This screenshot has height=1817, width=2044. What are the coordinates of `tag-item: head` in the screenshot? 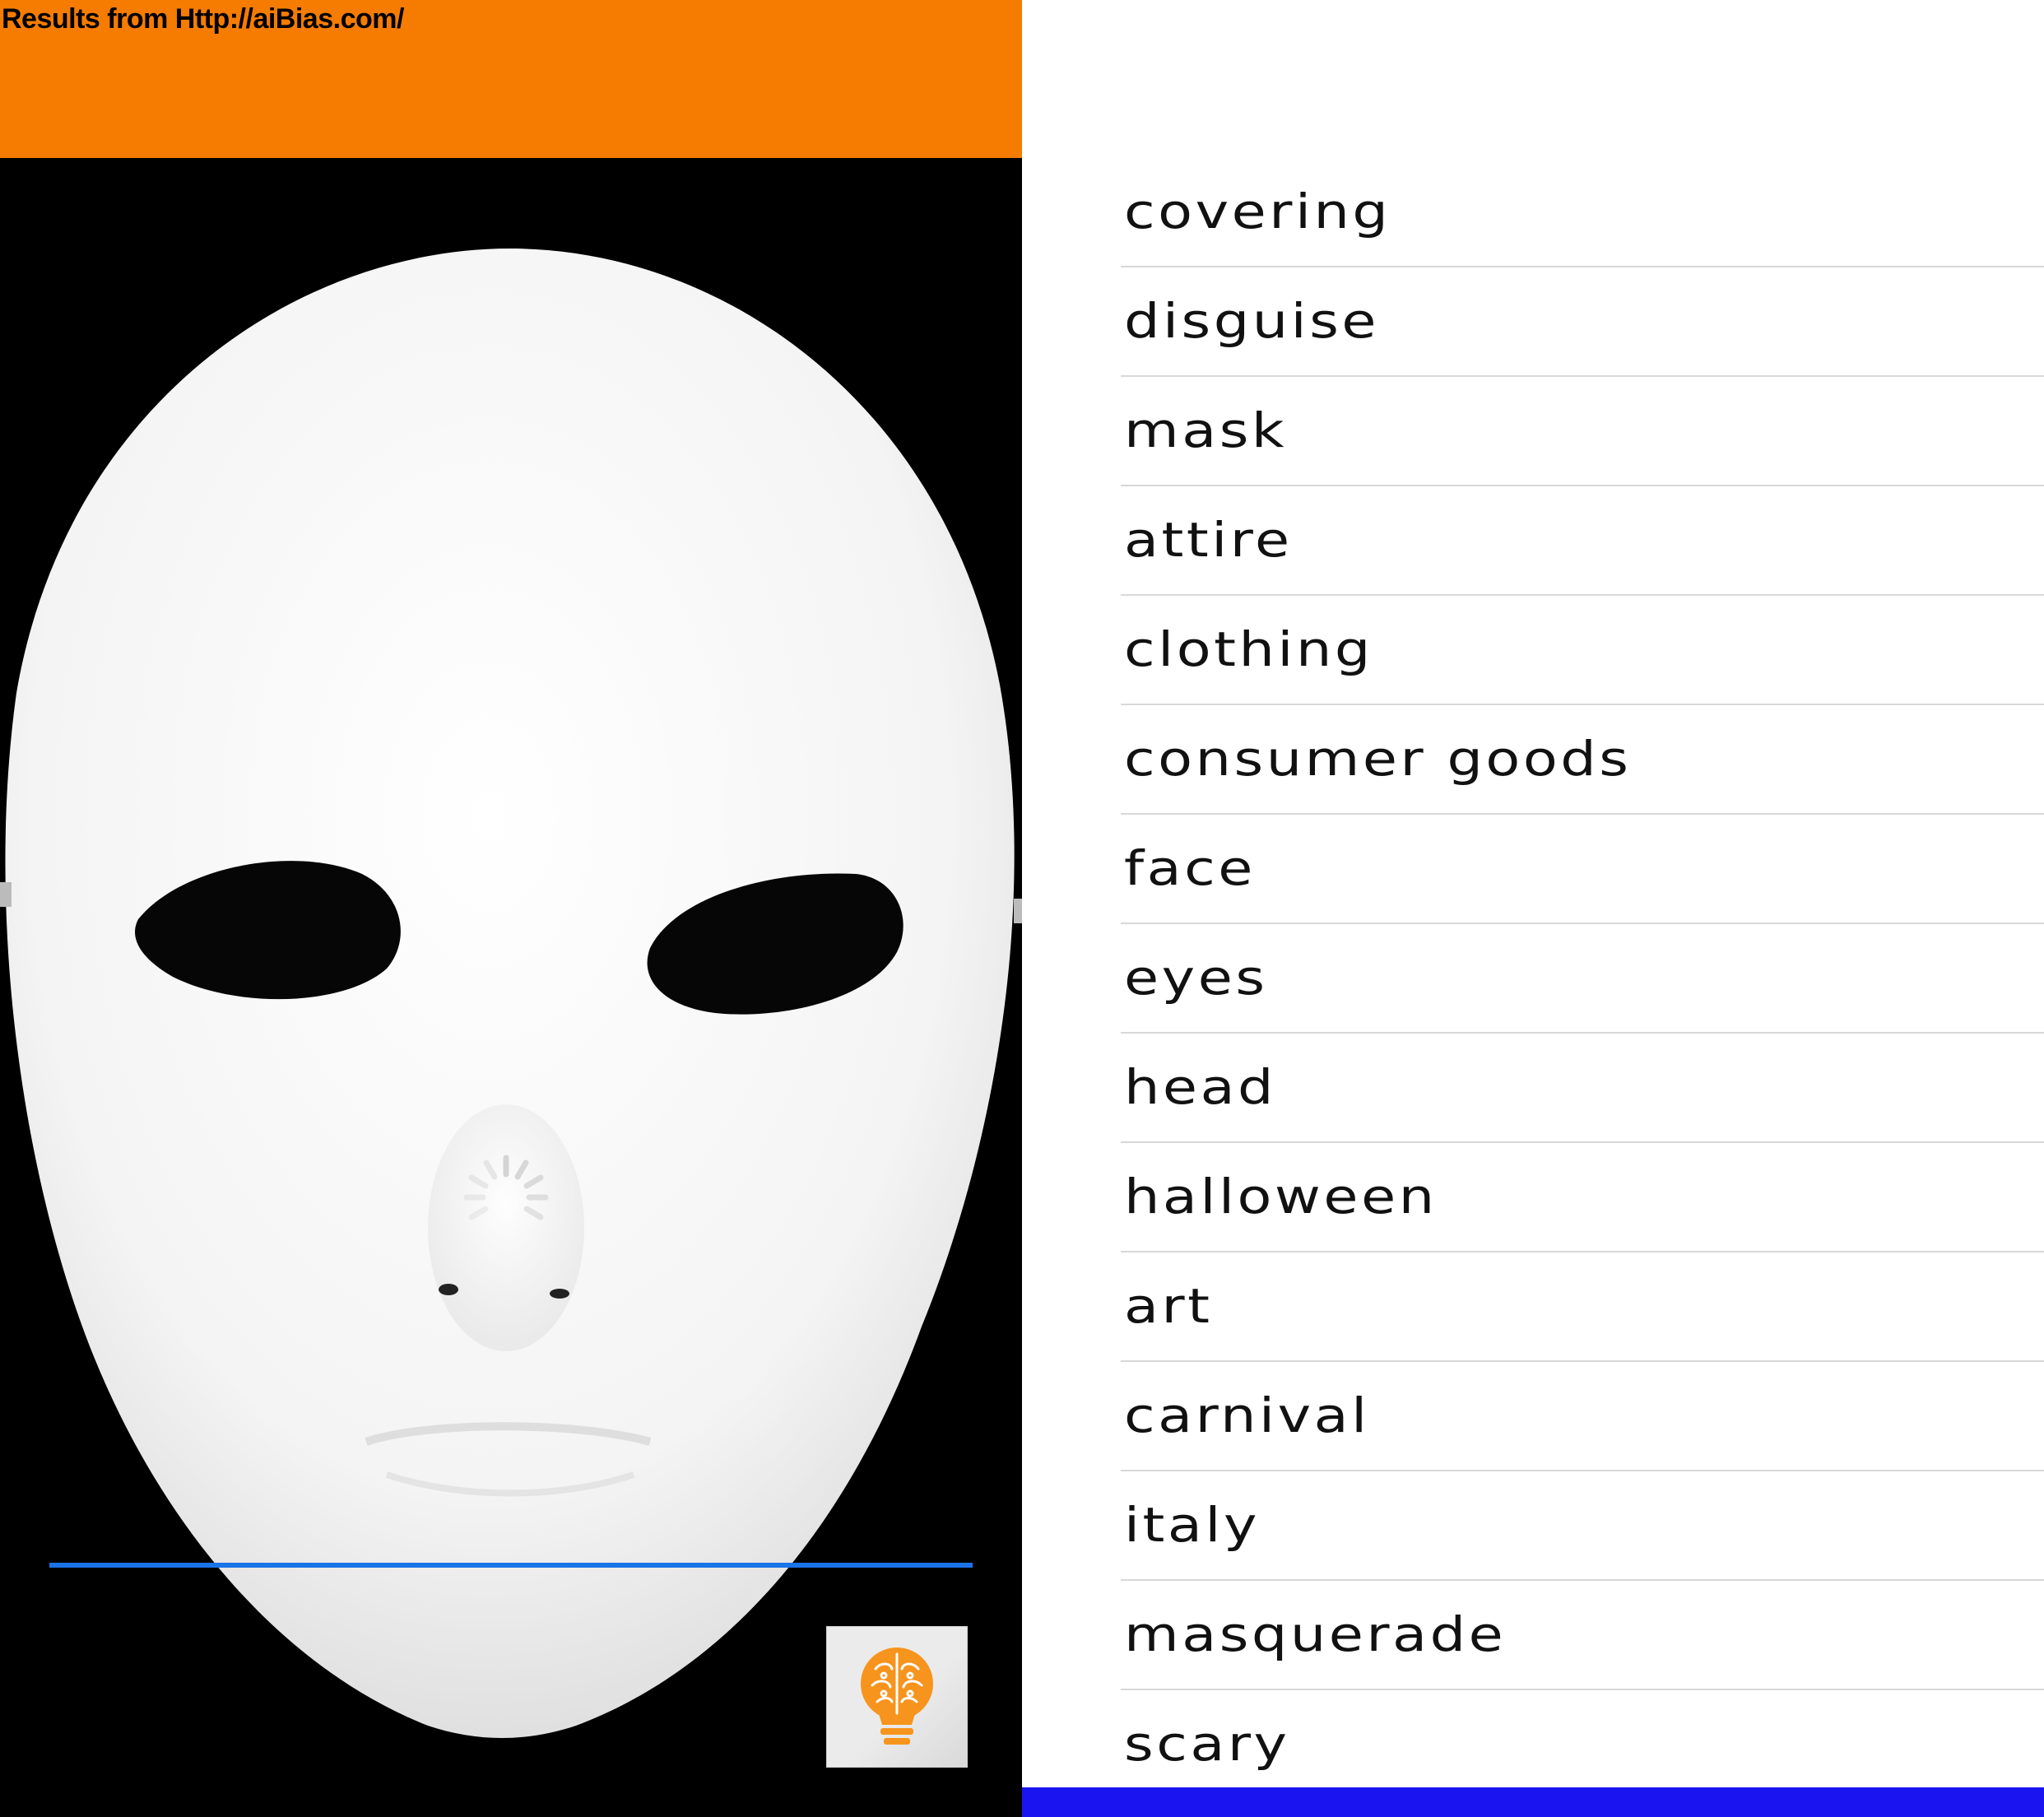 It's located at (1583, 1088).